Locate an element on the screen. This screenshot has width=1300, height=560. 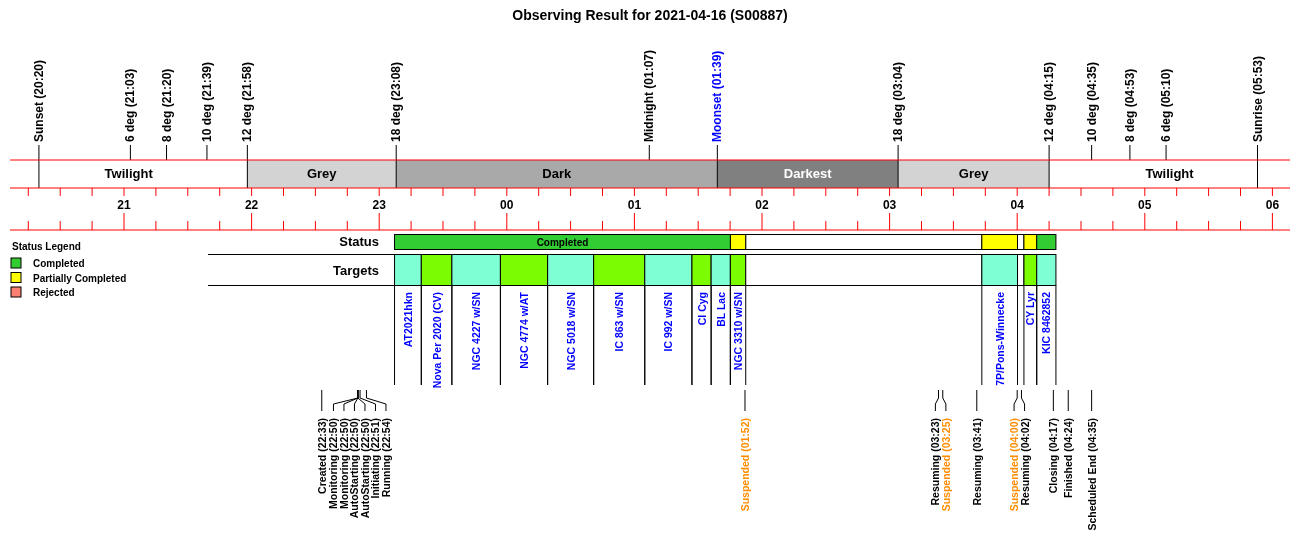
target-name: IC 992 w/SN is located at coordinates (668, 322).